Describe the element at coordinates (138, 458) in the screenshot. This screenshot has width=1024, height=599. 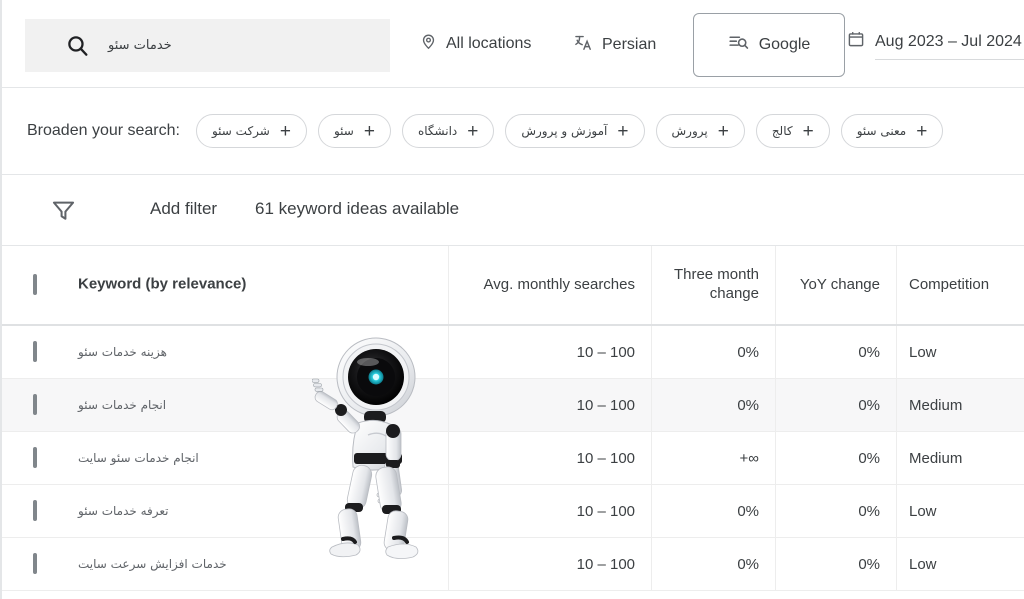
I see `keyword-text: انجام خدمات سئو سایت` at that location.